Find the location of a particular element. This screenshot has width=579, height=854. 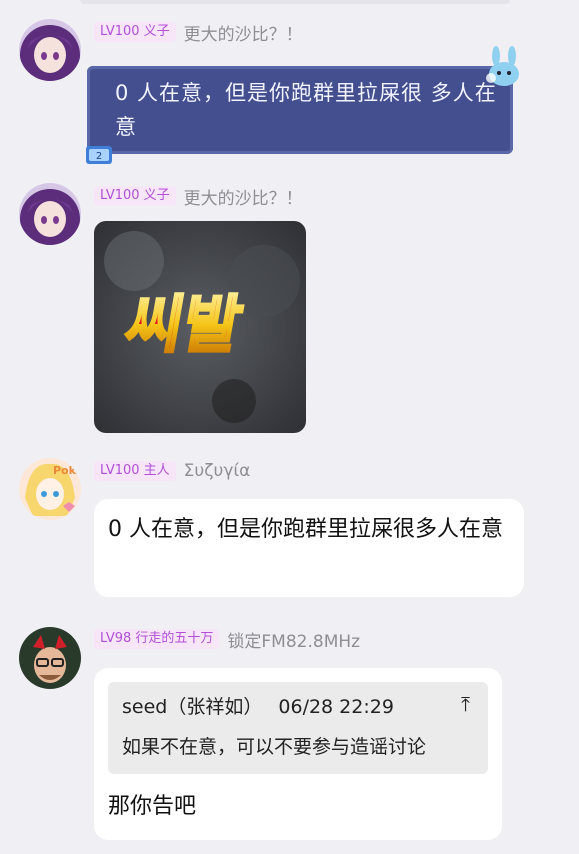

sender-nickname: Συζυγία is located at coordinates (217, 471).